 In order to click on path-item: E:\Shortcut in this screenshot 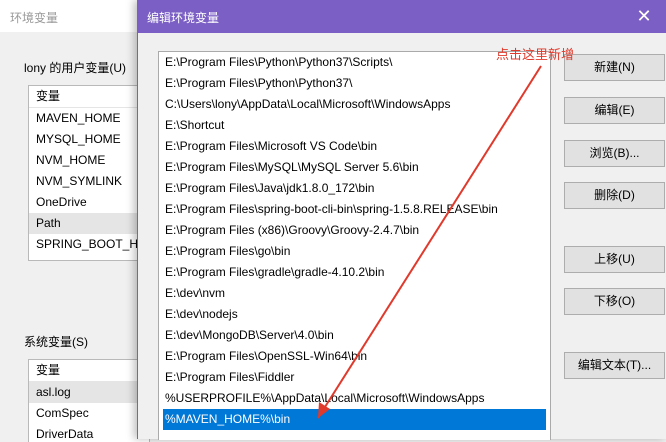, I will do `click(354, 125)`.